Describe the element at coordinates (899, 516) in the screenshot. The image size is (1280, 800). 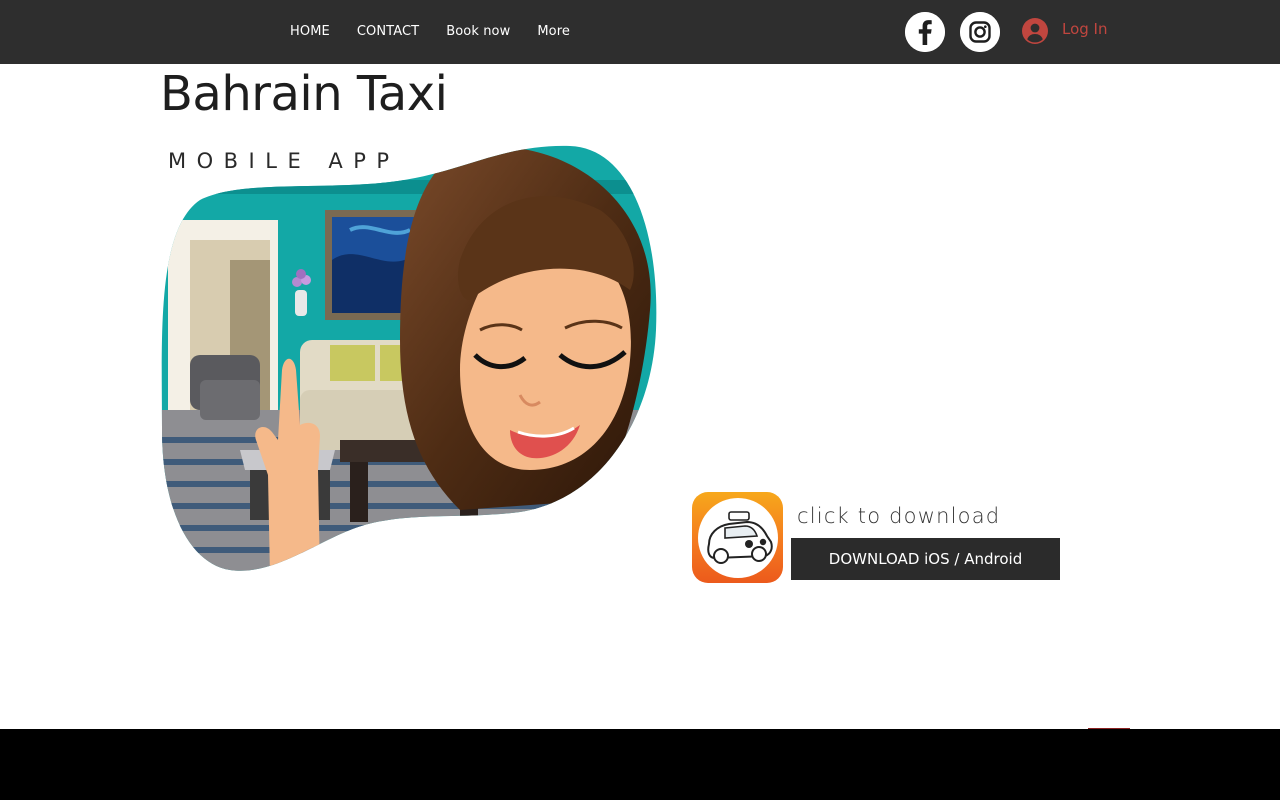
I see `download-caption: click to download` at that location.